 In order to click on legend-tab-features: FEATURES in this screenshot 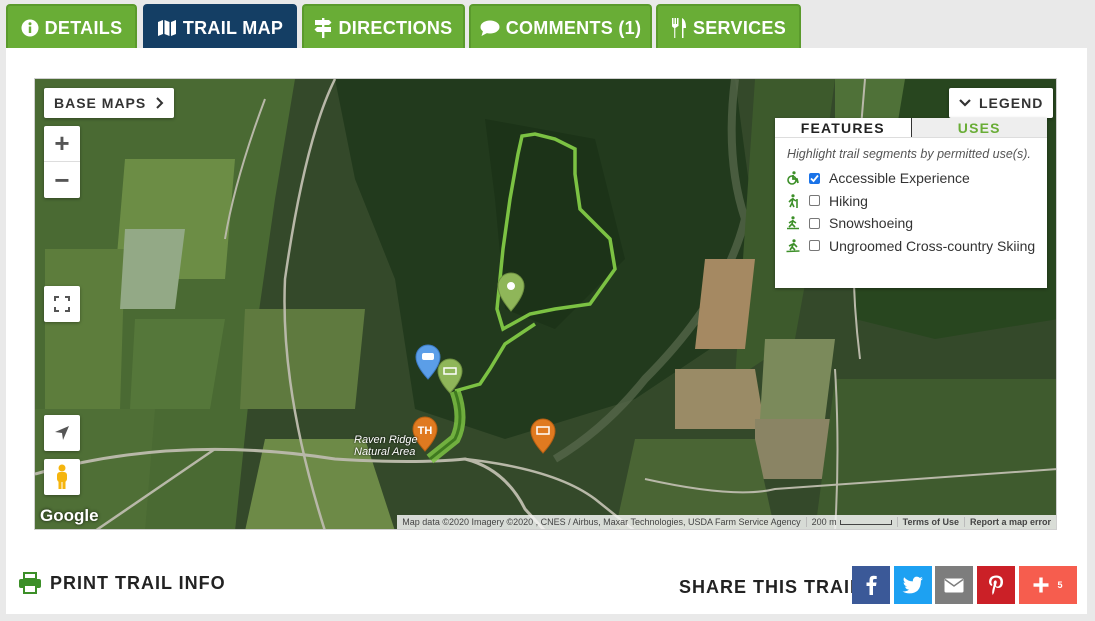, I will do `click(843, 127)`.